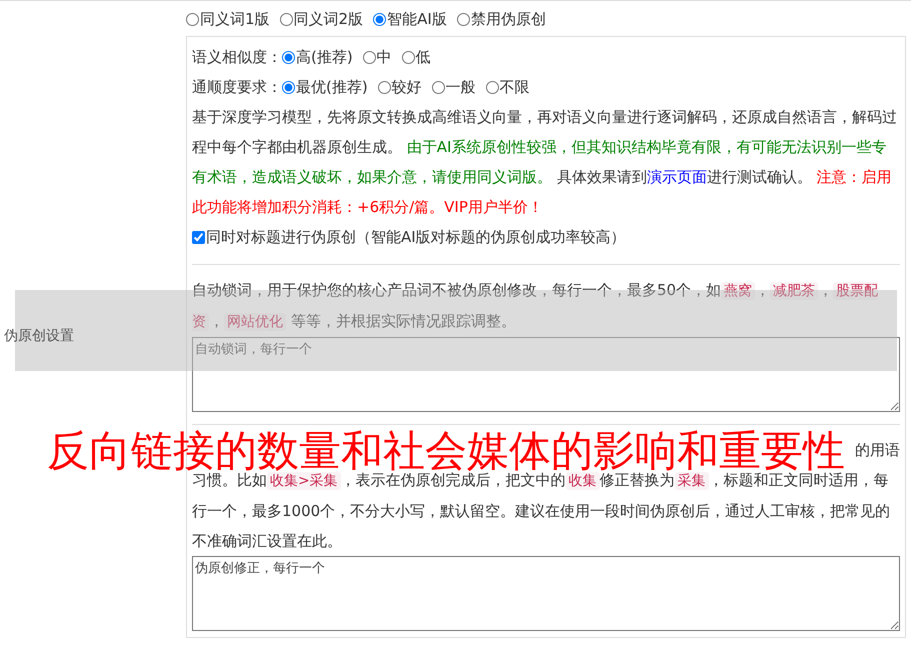 Image resolution: width=911 pixels, height=658 pixels. I want to click on correction-field: 伪原创修正，每行一个, so click(546, 593).